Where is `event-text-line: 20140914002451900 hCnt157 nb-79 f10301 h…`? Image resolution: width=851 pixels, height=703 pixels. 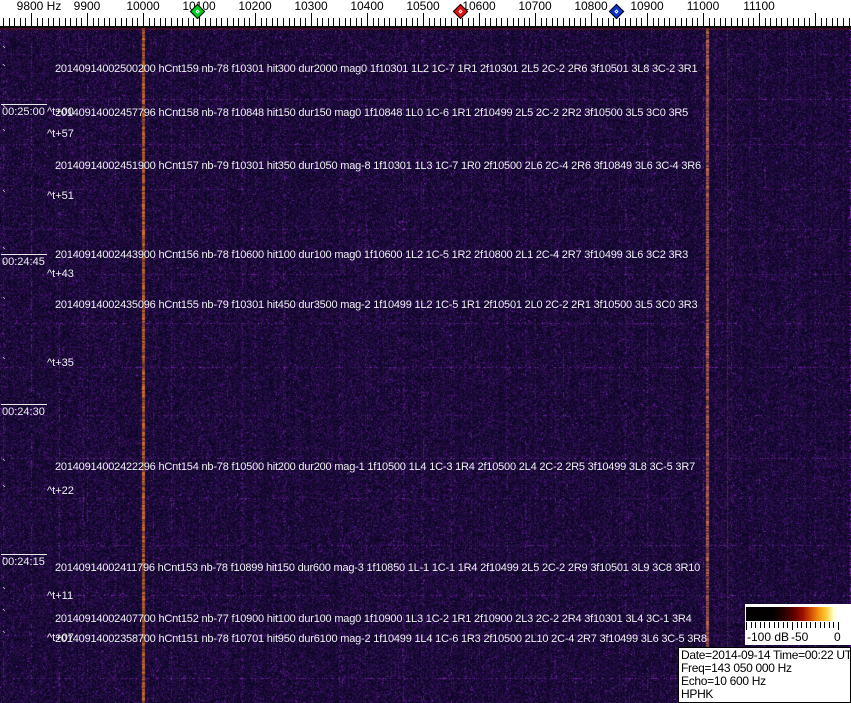
event-text-line: 20140914002451900 hCnt157 nb-79 f10301 h… is located at coordinates (378, 166).